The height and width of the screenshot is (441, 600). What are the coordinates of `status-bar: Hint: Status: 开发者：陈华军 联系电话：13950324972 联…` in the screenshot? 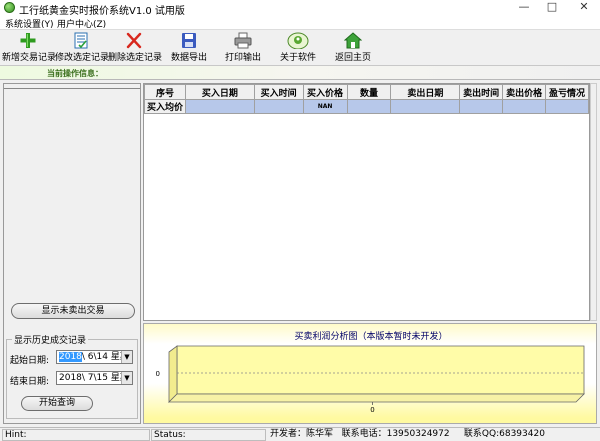 It's located at (300, 434).